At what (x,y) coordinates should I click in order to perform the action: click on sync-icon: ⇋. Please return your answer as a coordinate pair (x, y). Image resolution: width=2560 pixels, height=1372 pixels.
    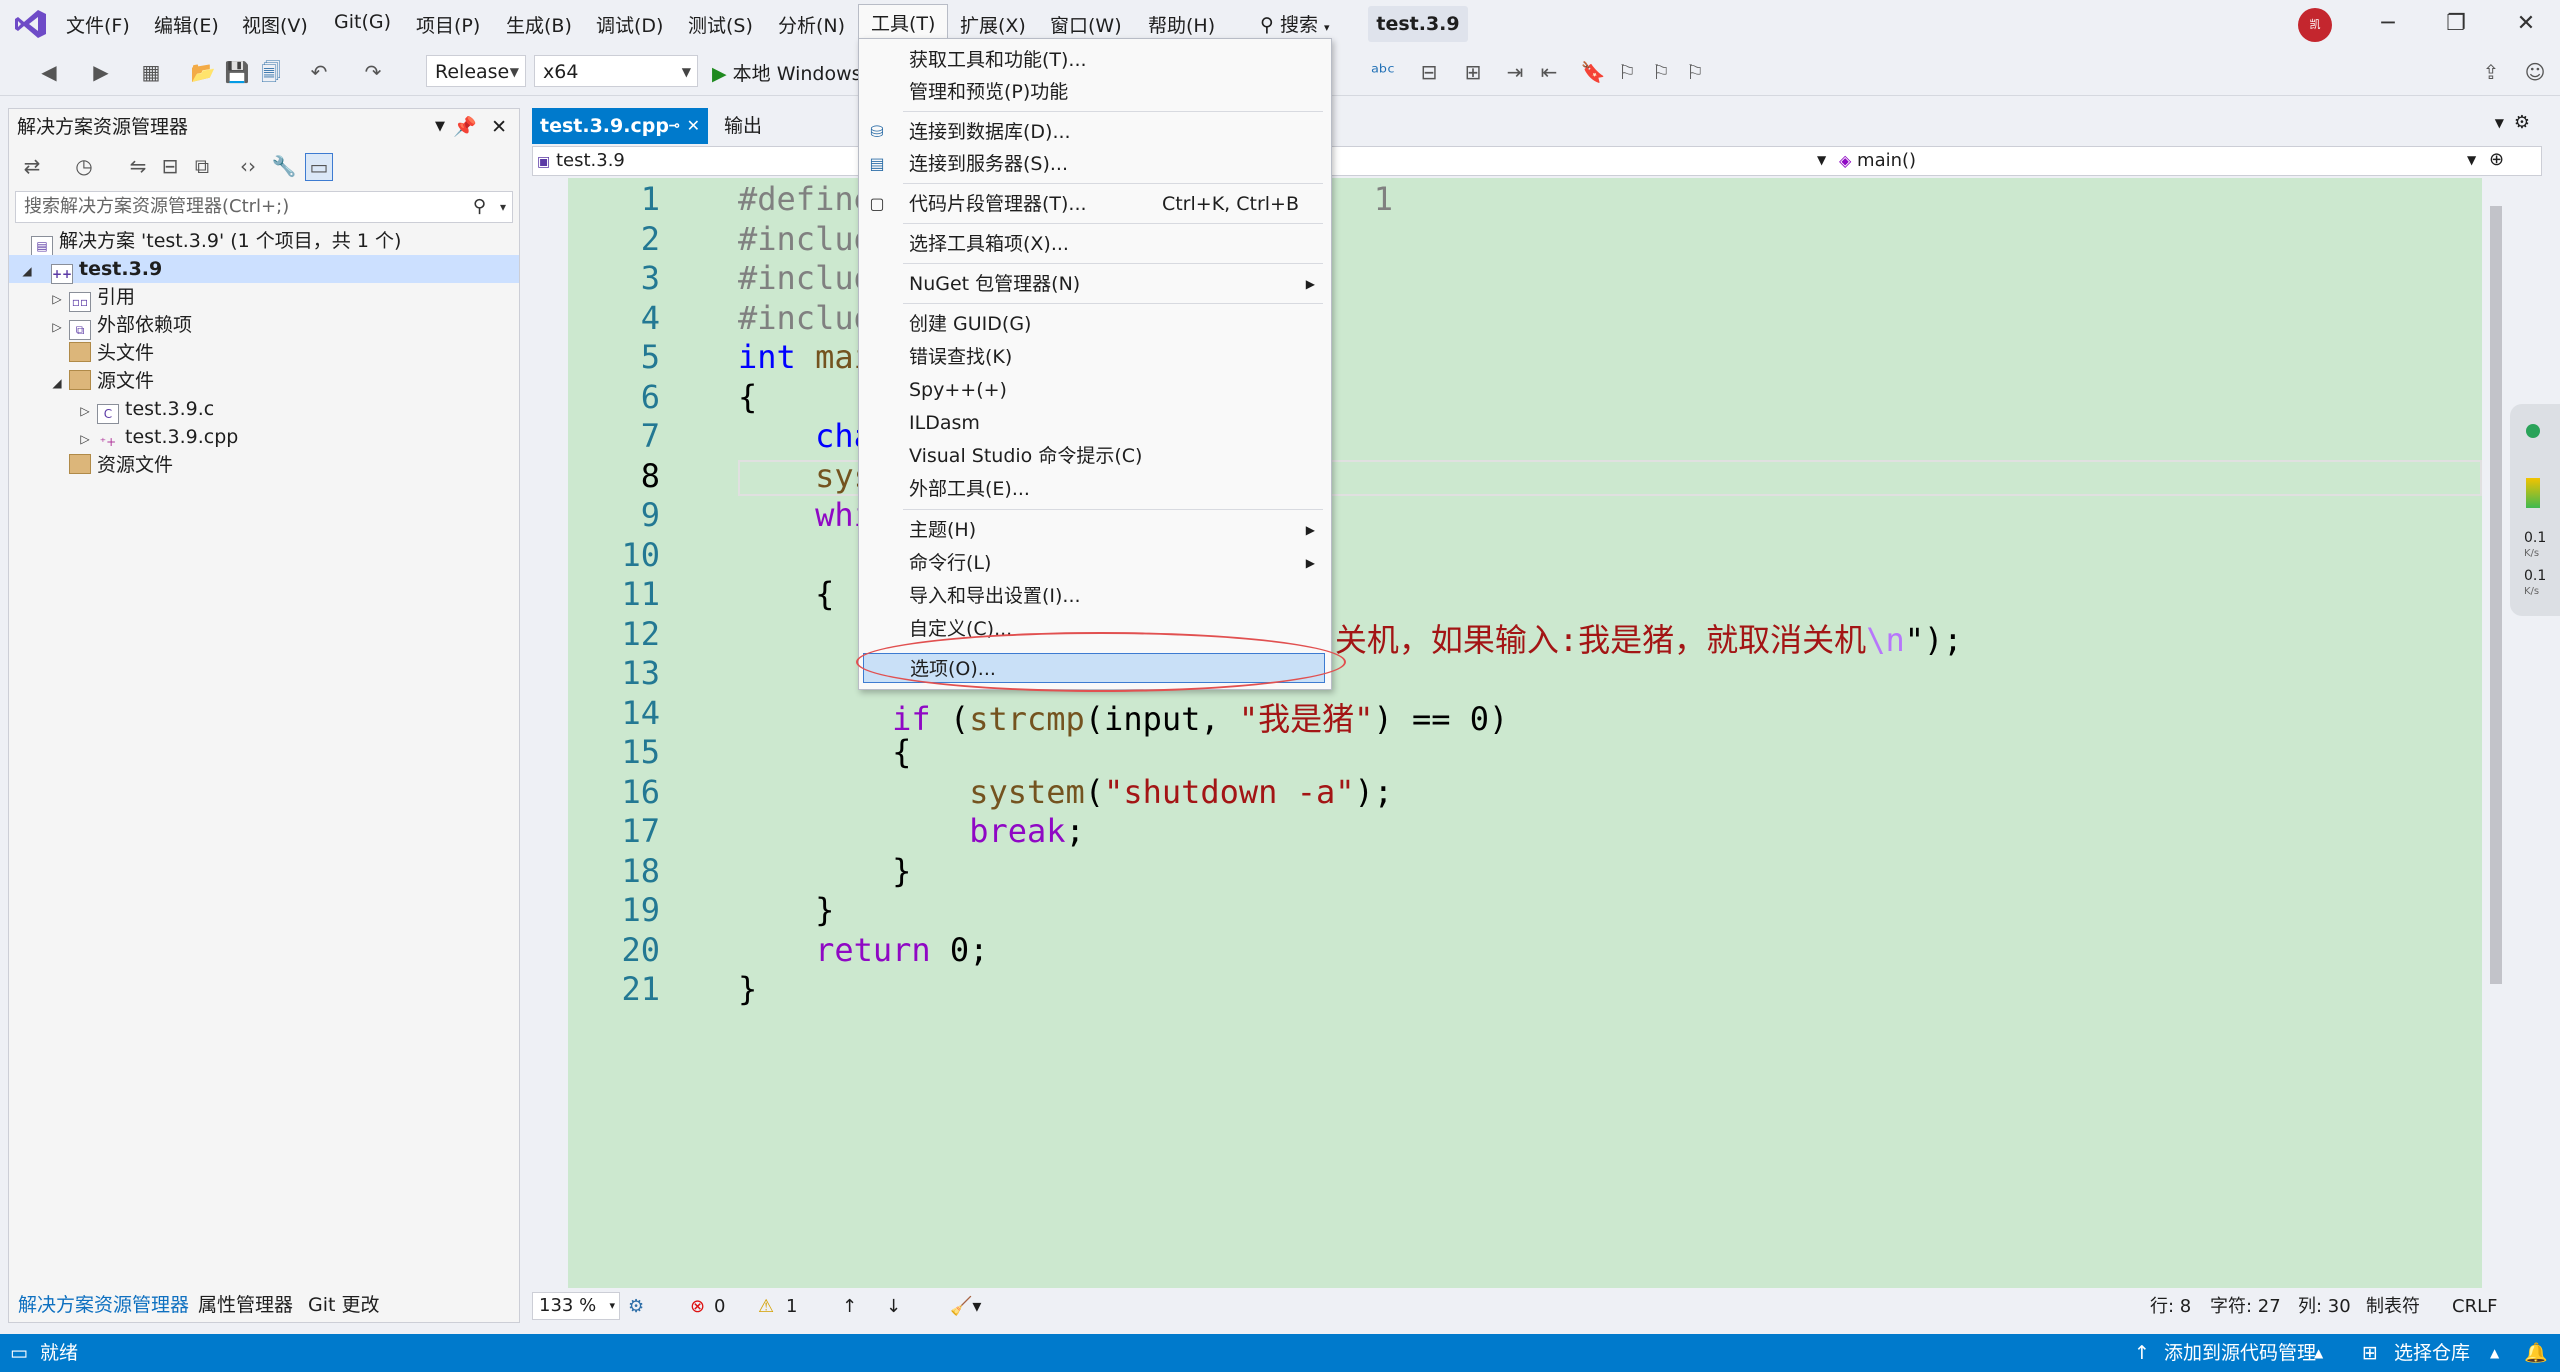
    Looking at the image, I should click on (138, 166).